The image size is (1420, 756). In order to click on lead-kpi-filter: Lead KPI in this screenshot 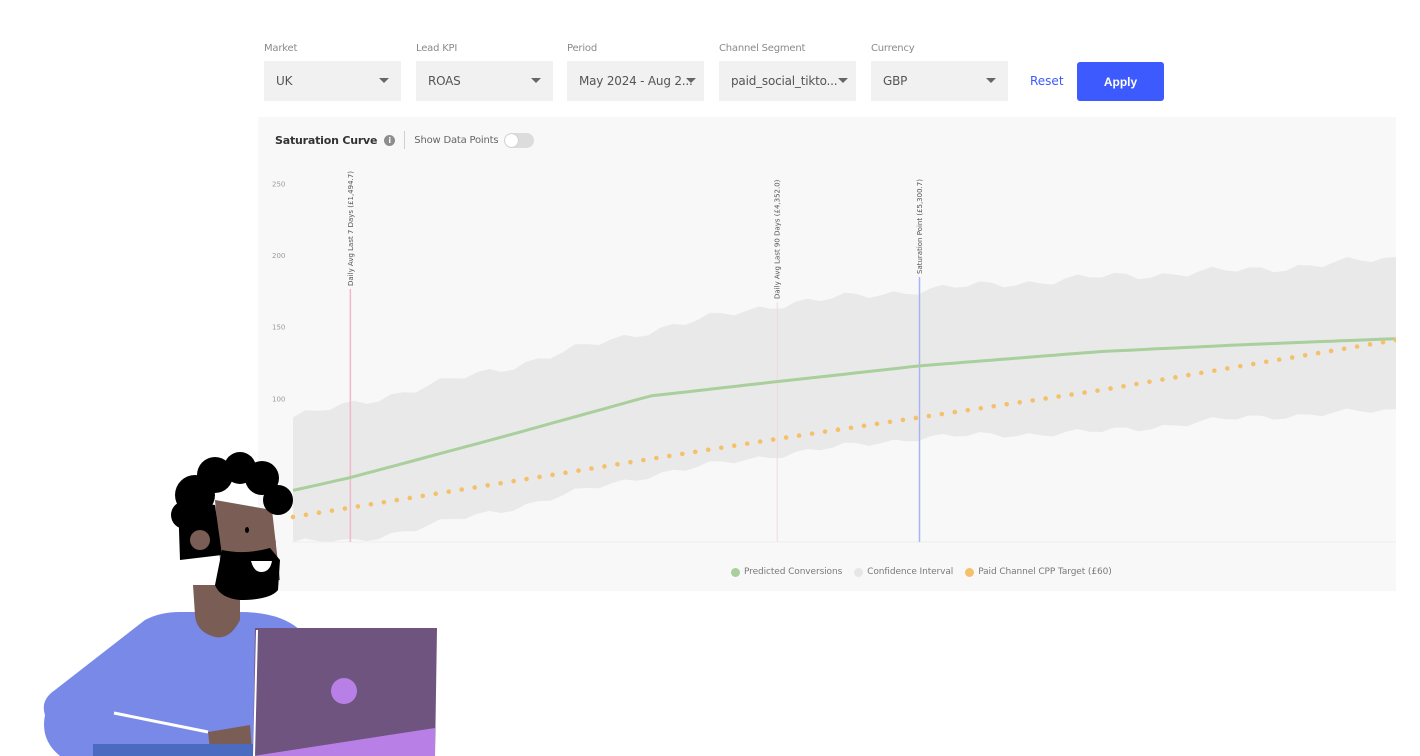, I will do `click(436, 49)`.